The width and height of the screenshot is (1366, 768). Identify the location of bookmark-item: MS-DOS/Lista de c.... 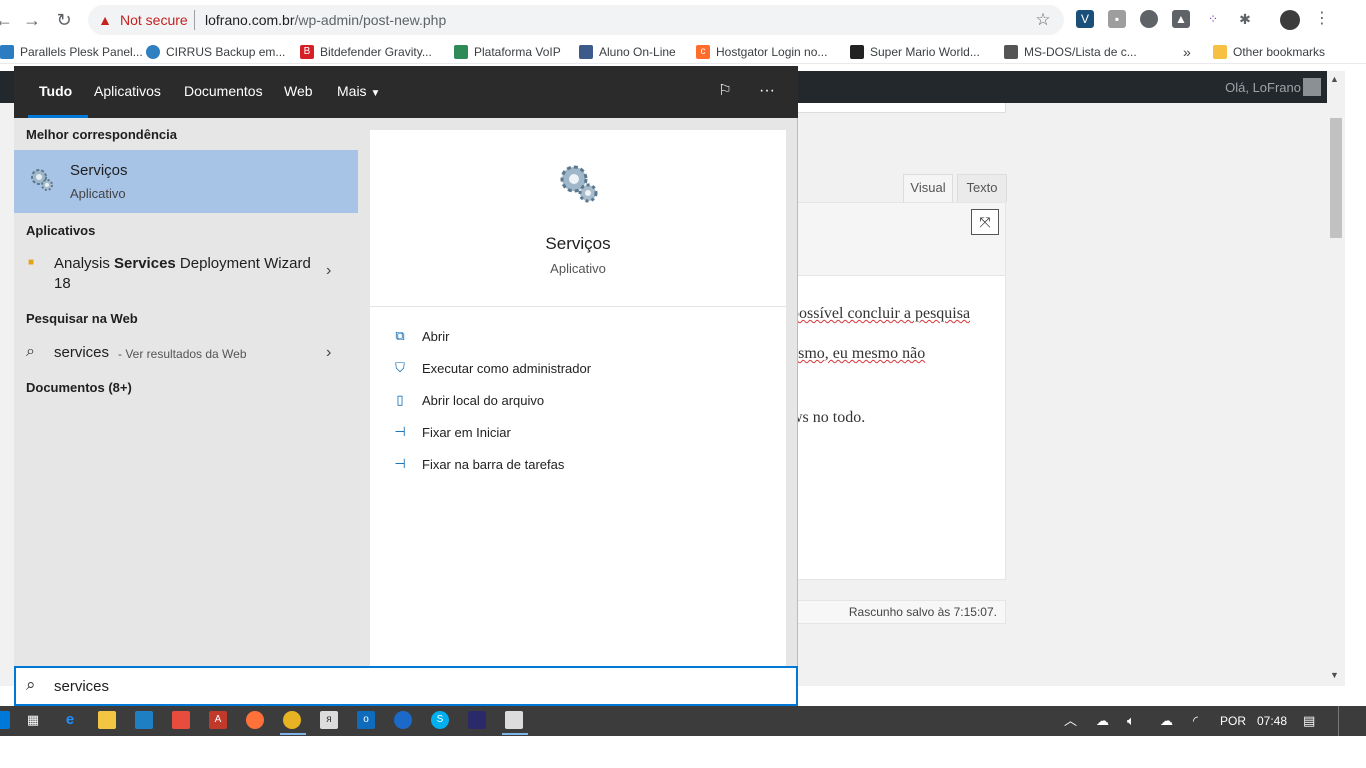
(1070, 52).